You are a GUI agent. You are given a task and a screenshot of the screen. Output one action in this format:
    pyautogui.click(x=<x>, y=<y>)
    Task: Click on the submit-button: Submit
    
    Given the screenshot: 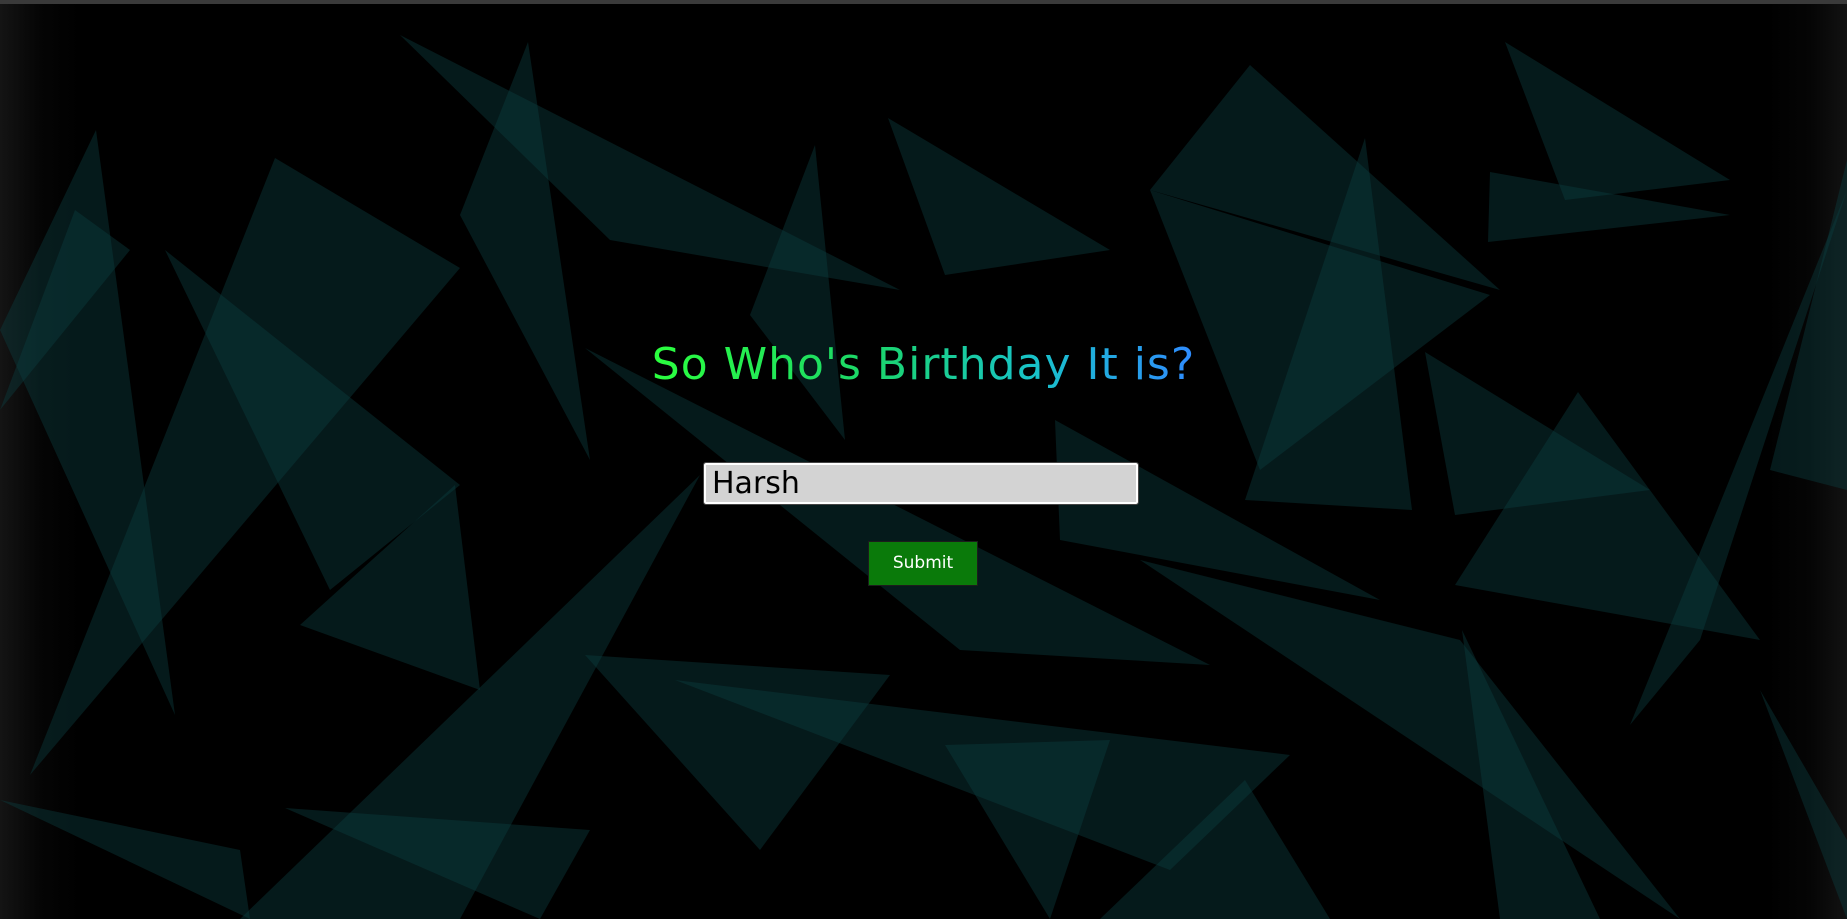 What is the action you would take?
    pyautogui.click(x=923, y=563)
    